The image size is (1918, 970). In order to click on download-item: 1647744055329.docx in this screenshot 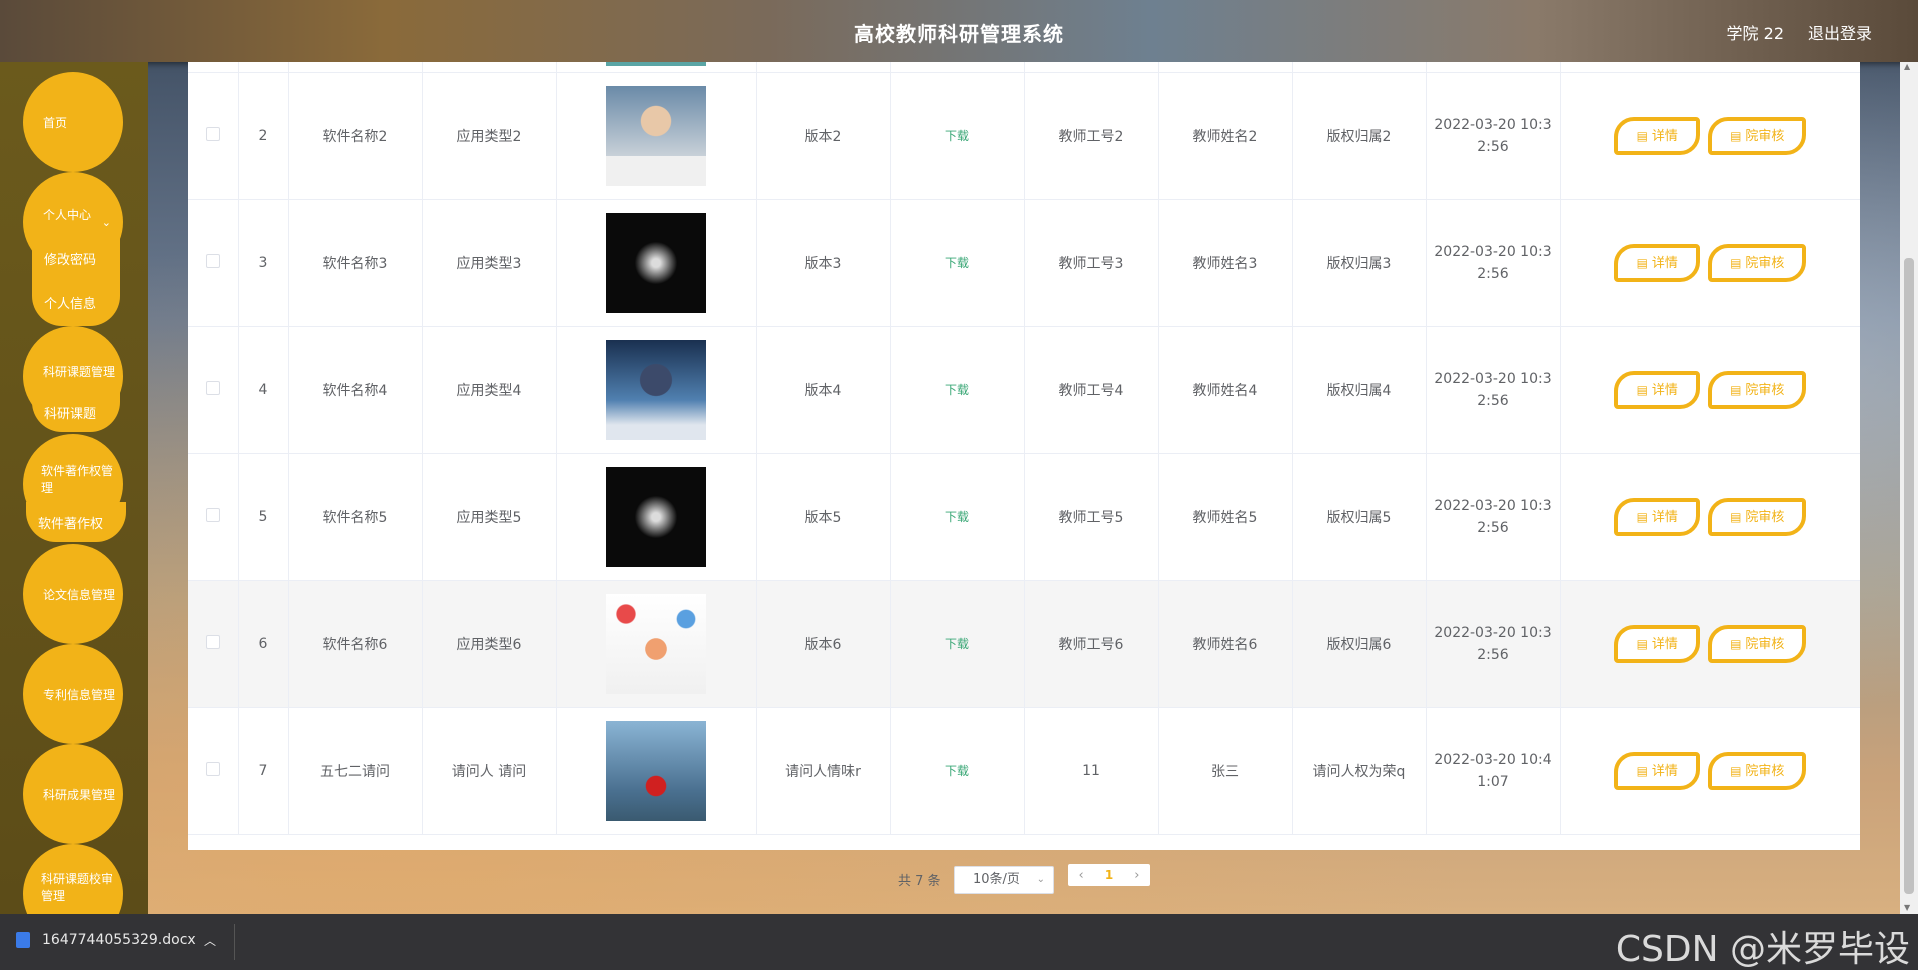, I will do `click(106, 940)`.